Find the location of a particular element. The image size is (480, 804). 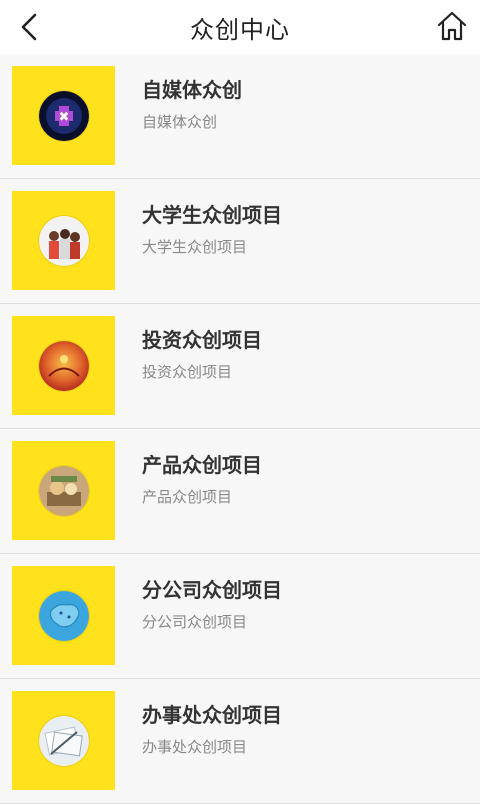

item-title: 办事处众创项目 is located at coordinates (212, 715).